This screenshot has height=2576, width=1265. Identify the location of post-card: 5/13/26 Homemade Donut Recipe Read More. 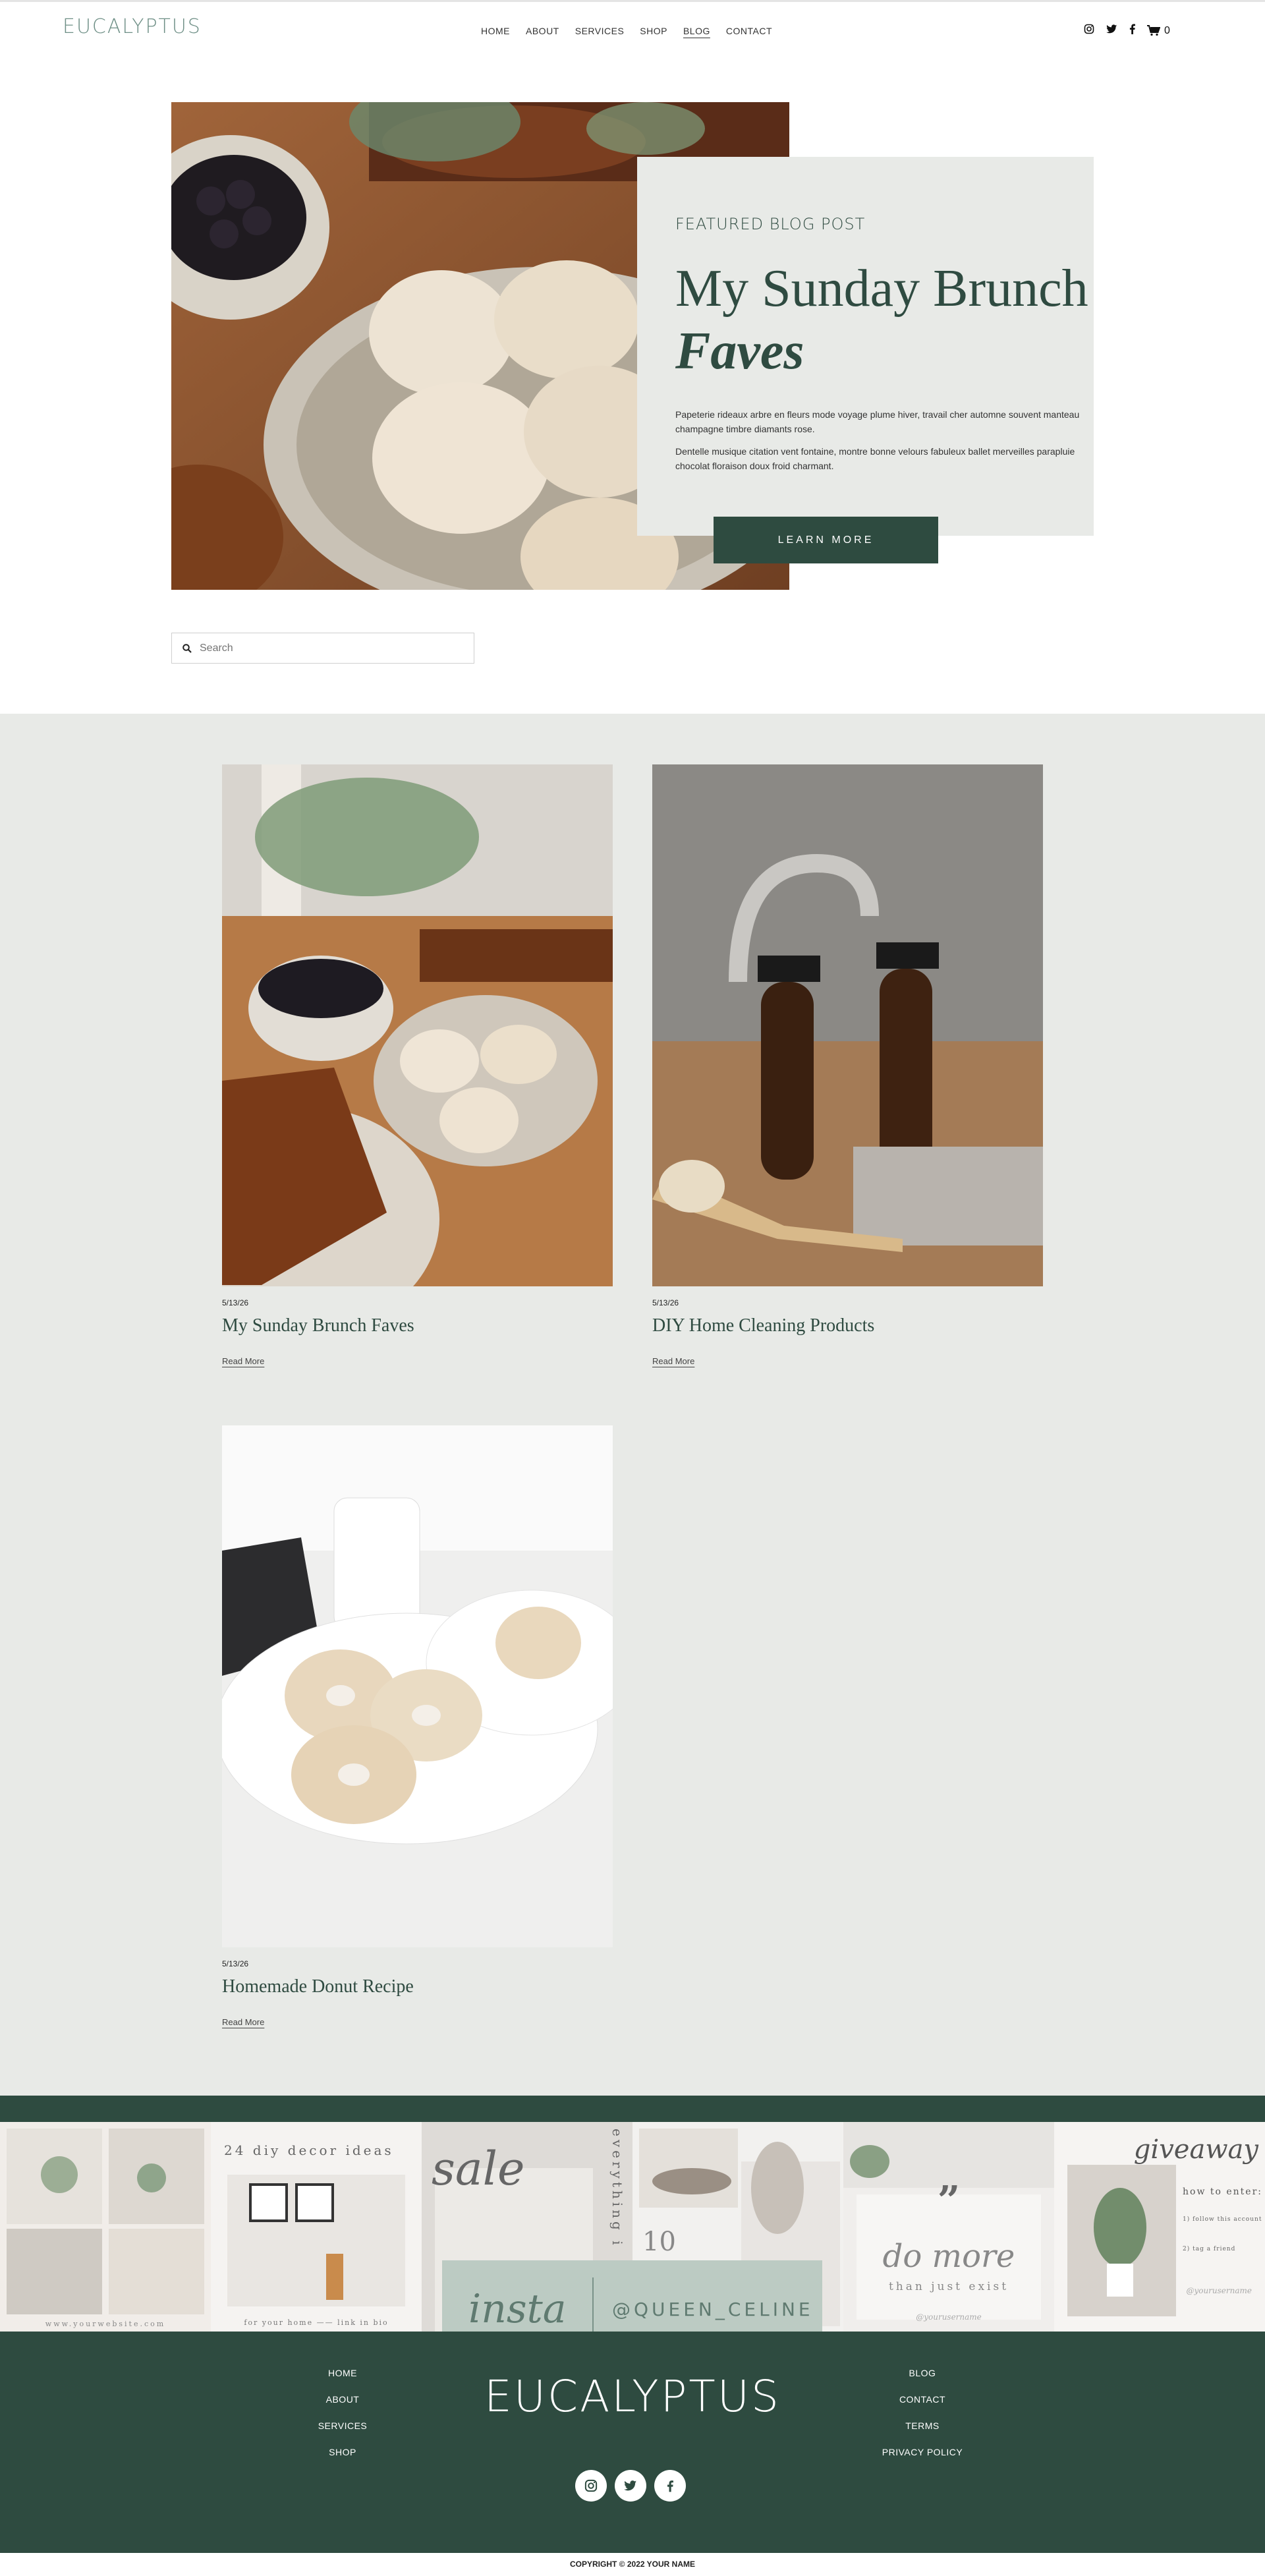
(417, 1726).